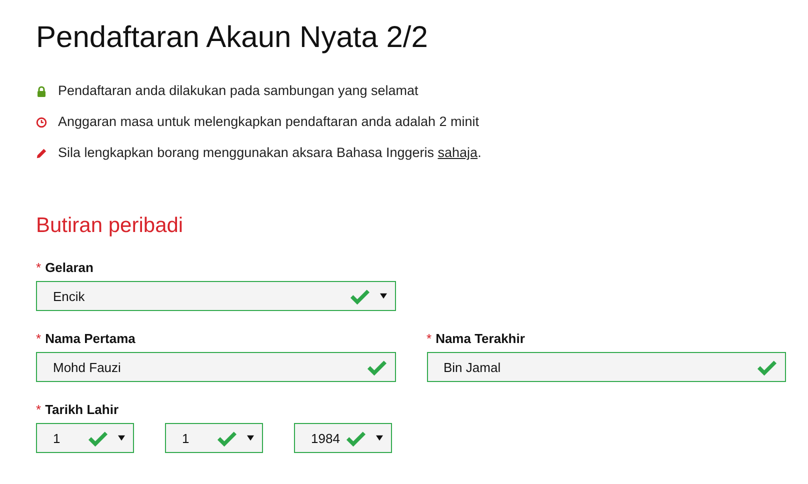 The image size is (808, 484). What do you see at coordinates (69, 267) in the screenshot?
I see `field-label: Gelaran` at bounding box center [69, 267].